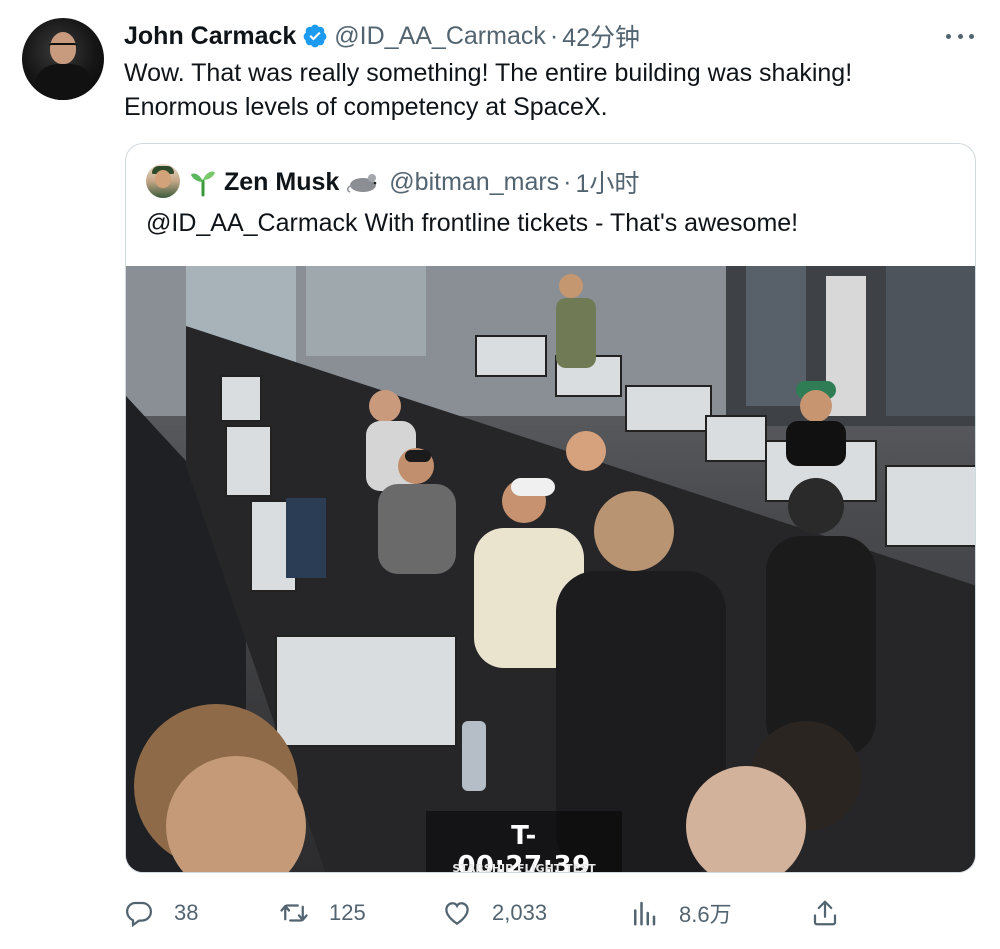 Image resolution: width=1000 pixels, height=949 pixels. I want to click on quoted-author-display-name: Zen Musk, so click(281, 182).